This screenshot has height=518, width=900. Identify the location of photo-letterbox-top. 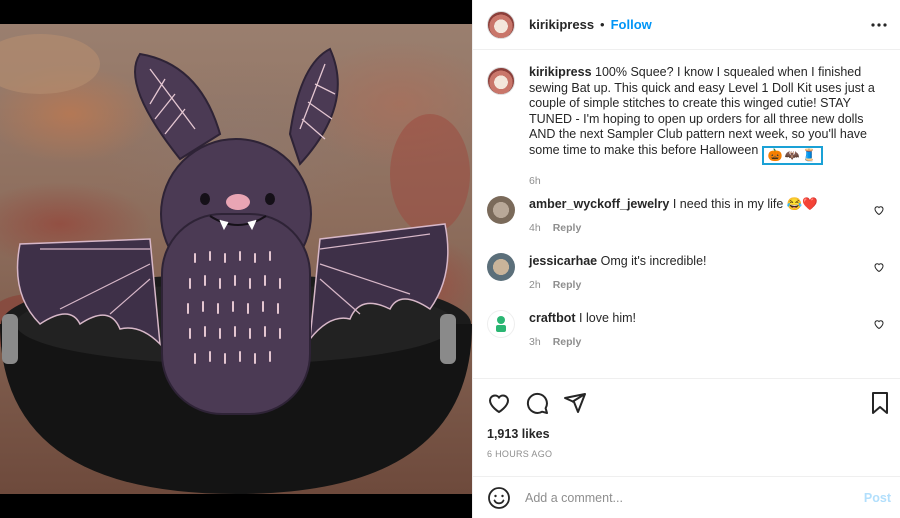
(236, 12).